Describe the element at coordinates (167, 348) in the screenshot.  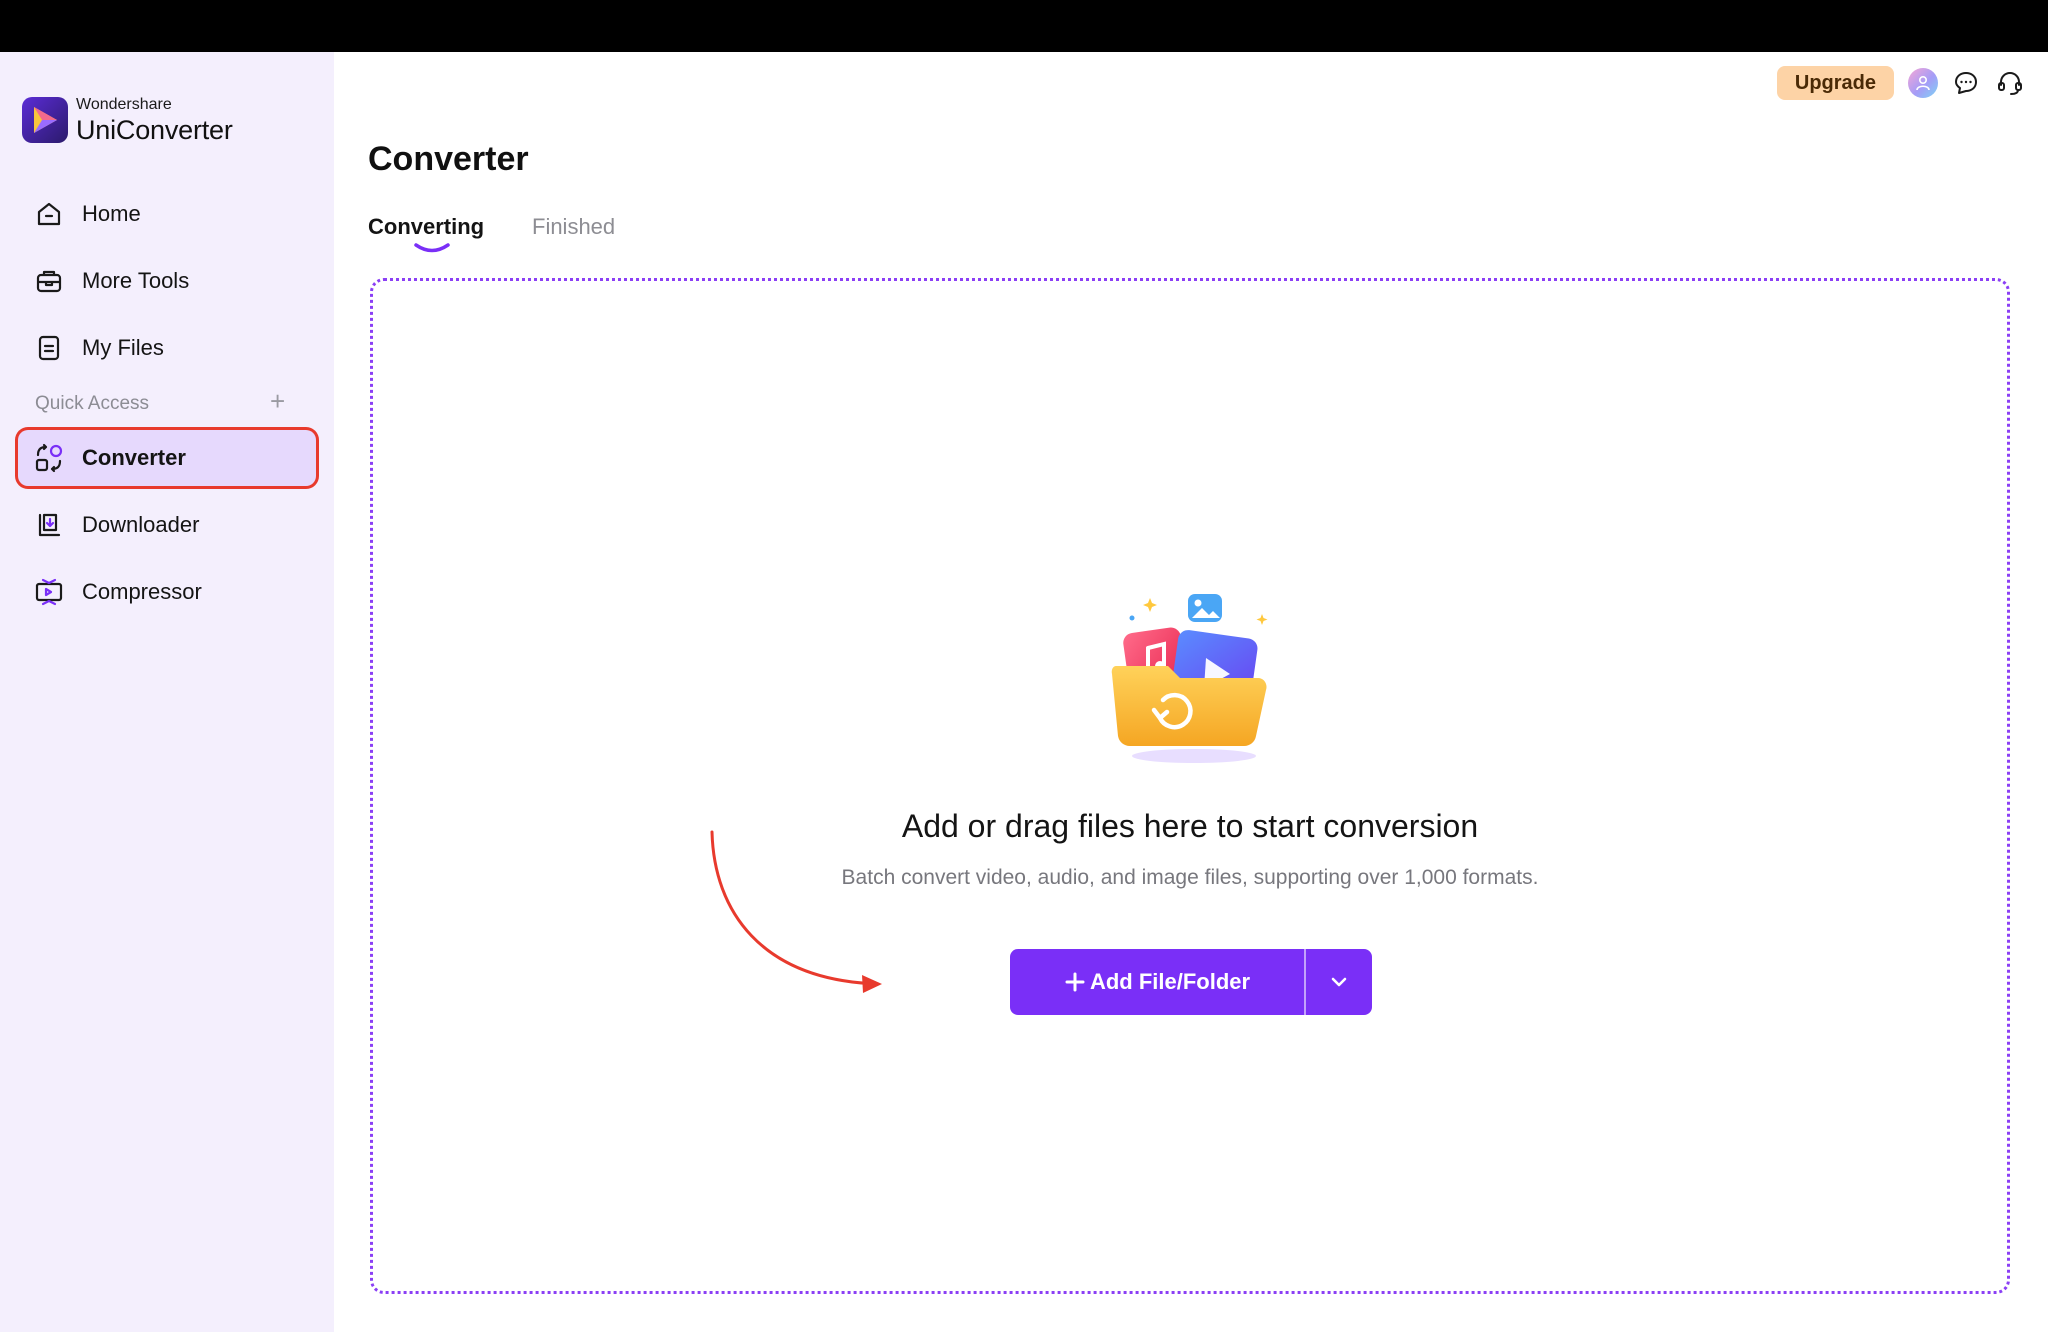
I see `sidebar-item-my-files: My Files` at that location.